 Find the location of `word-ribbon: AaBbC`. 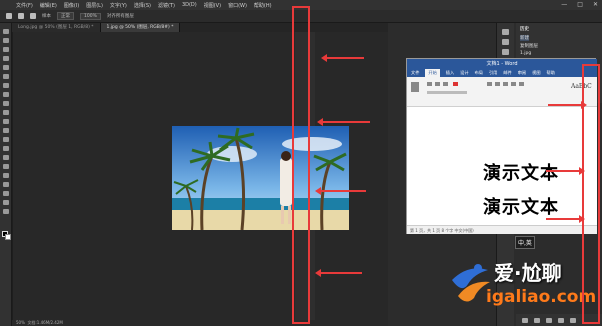

word-ribbon: AaBbC is located at coordinates (502, 92).